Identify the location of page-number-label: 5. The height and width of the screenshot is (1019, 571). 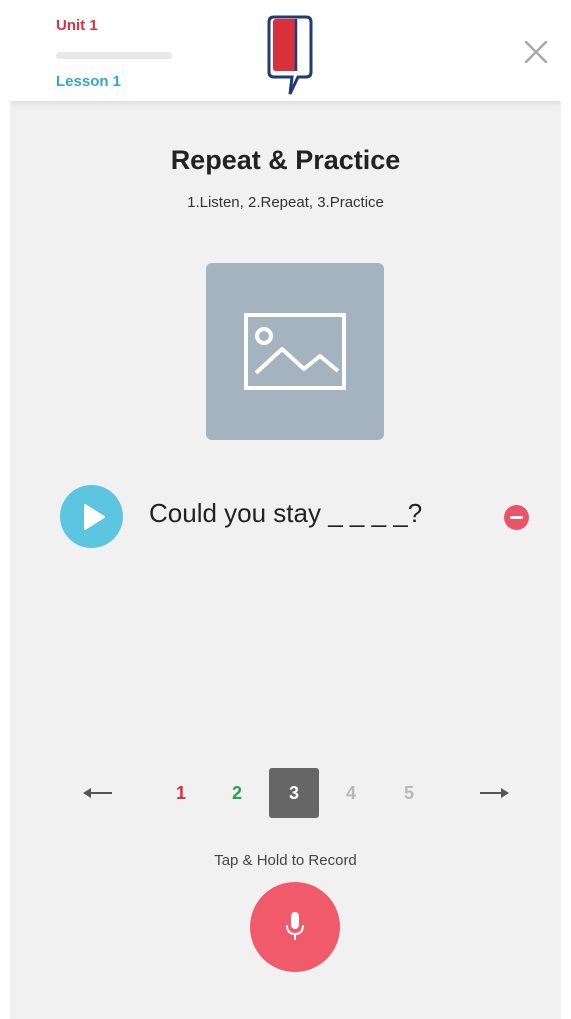
(408, 793).